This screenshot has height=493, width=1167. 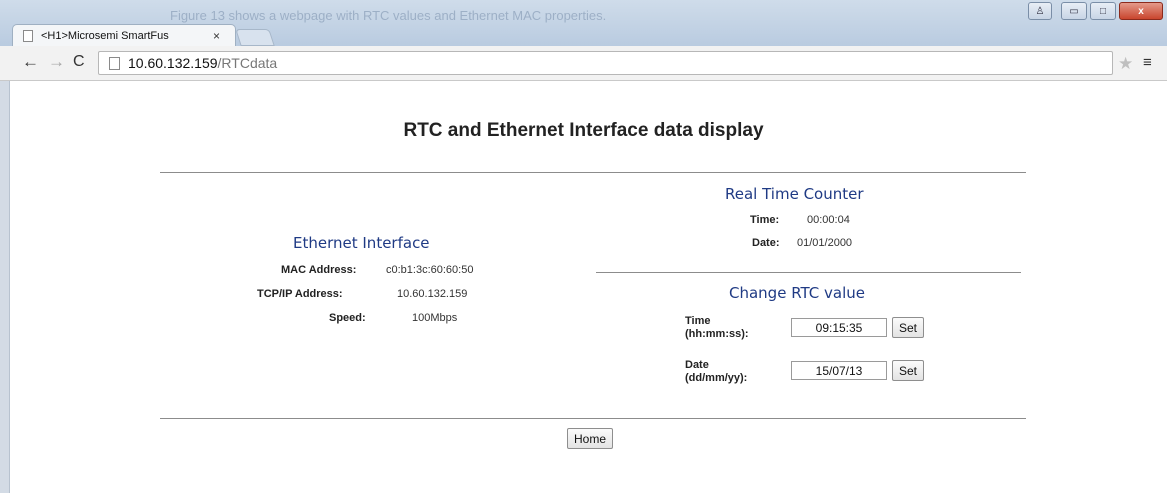 I want to click on new-tab-button, so click(x=255, y=37).